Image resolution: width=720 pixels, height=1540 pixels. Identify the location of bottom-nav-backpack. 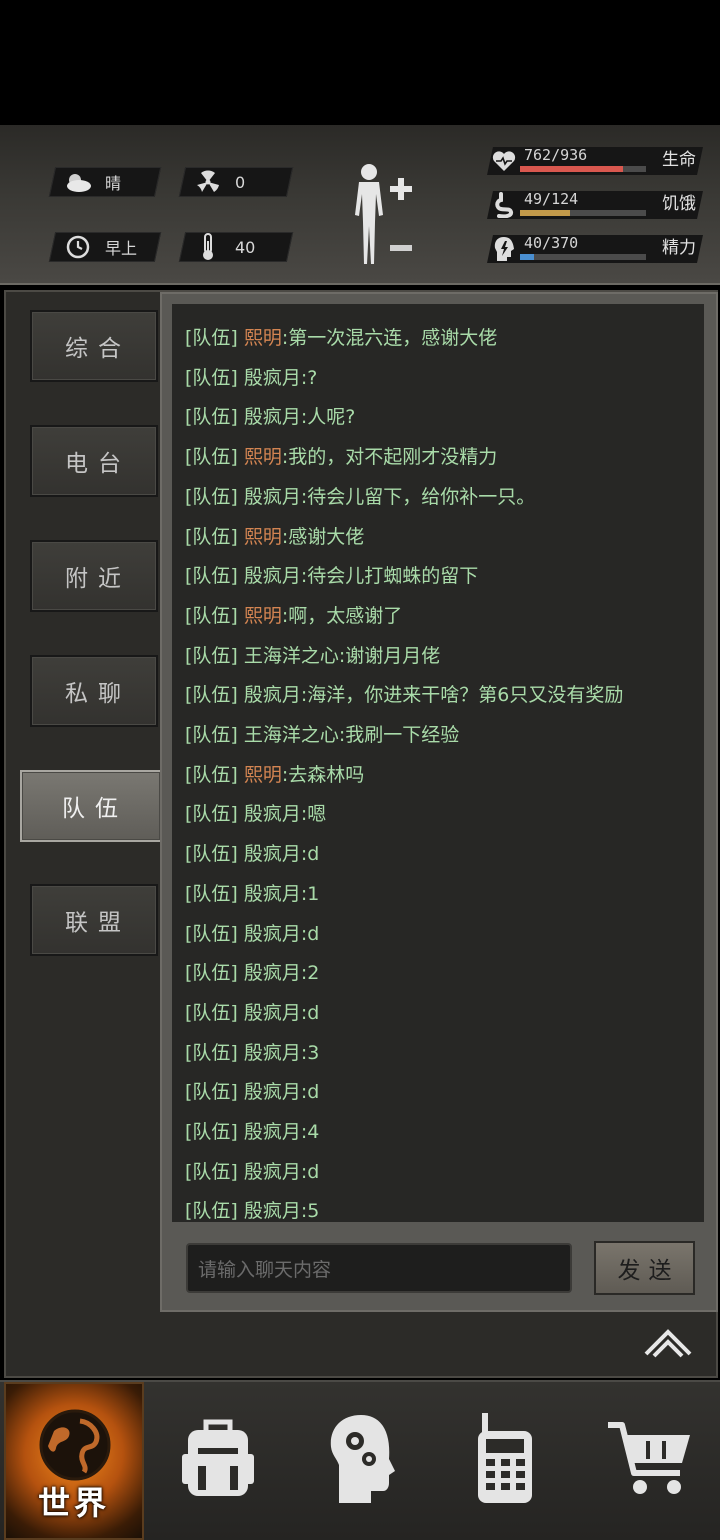
(218, 1461).